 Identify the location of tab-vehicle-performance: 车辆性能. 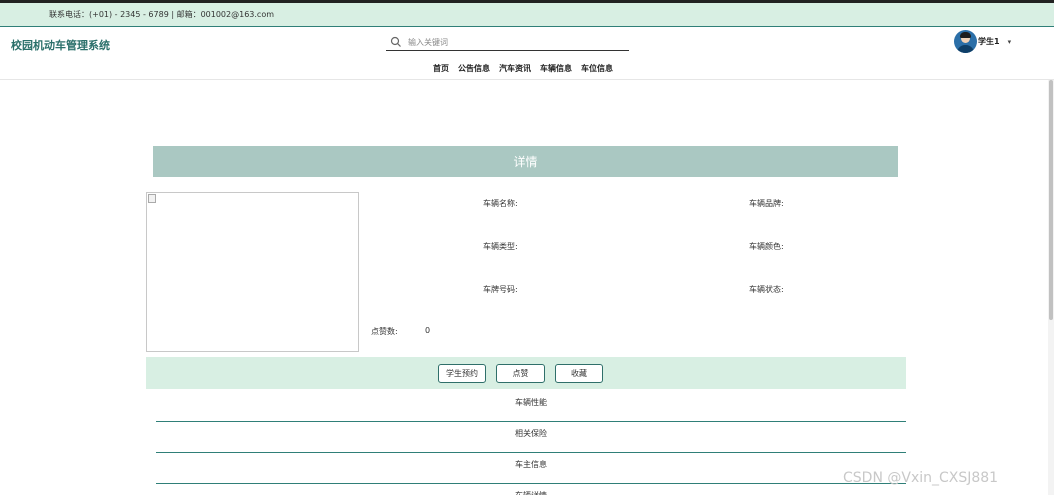
(531, 406).